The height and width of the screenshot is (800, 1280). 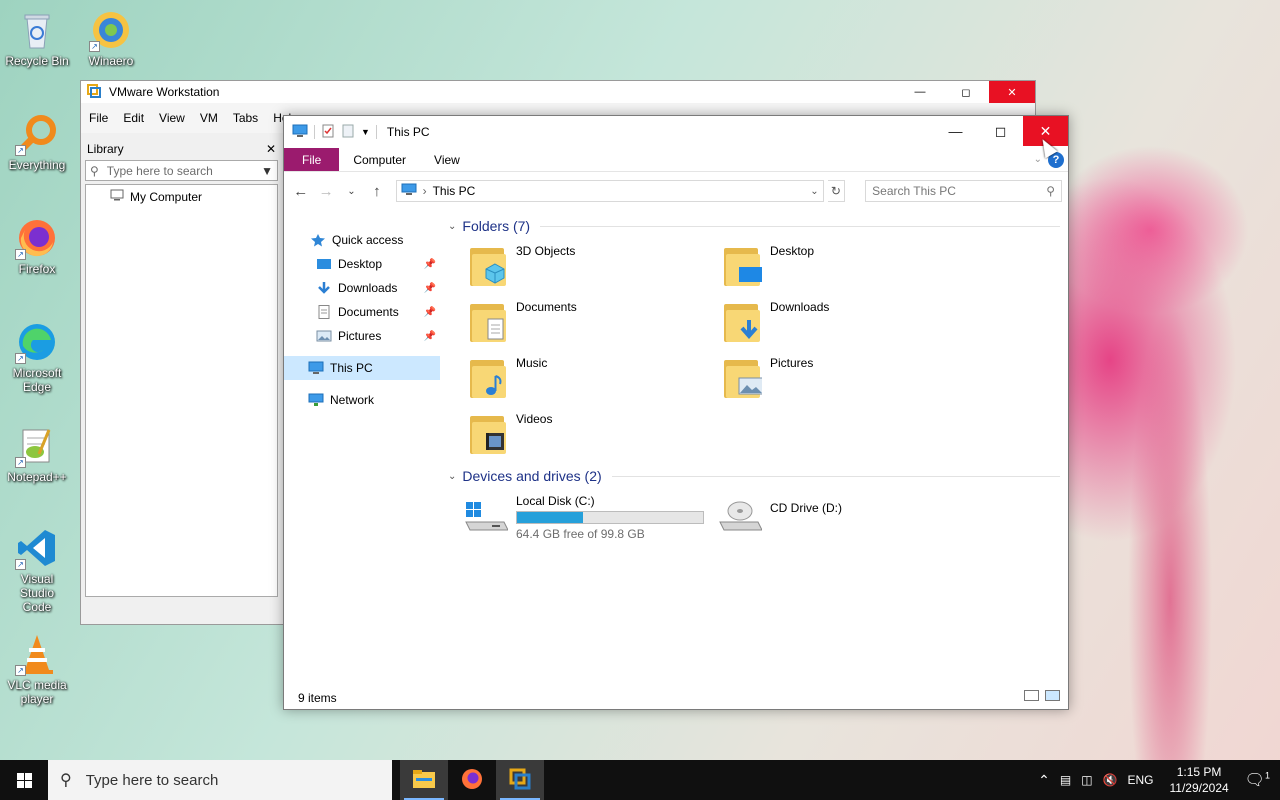 I want to click on notification-icon: 🗨1, so click(x=1257, y=780).